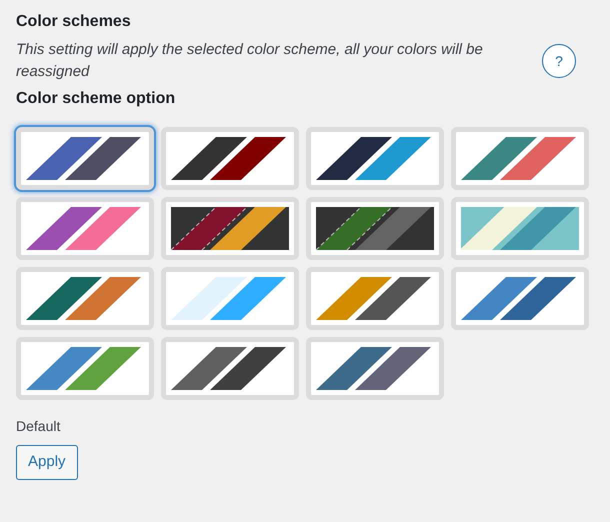 Image resolution: width=610 pixels, height=522 pixels. What do you see at coordinates (39, 426) in the screenshot?
I see `selected-scheme-name: Default` at bounding box center [39, 426].